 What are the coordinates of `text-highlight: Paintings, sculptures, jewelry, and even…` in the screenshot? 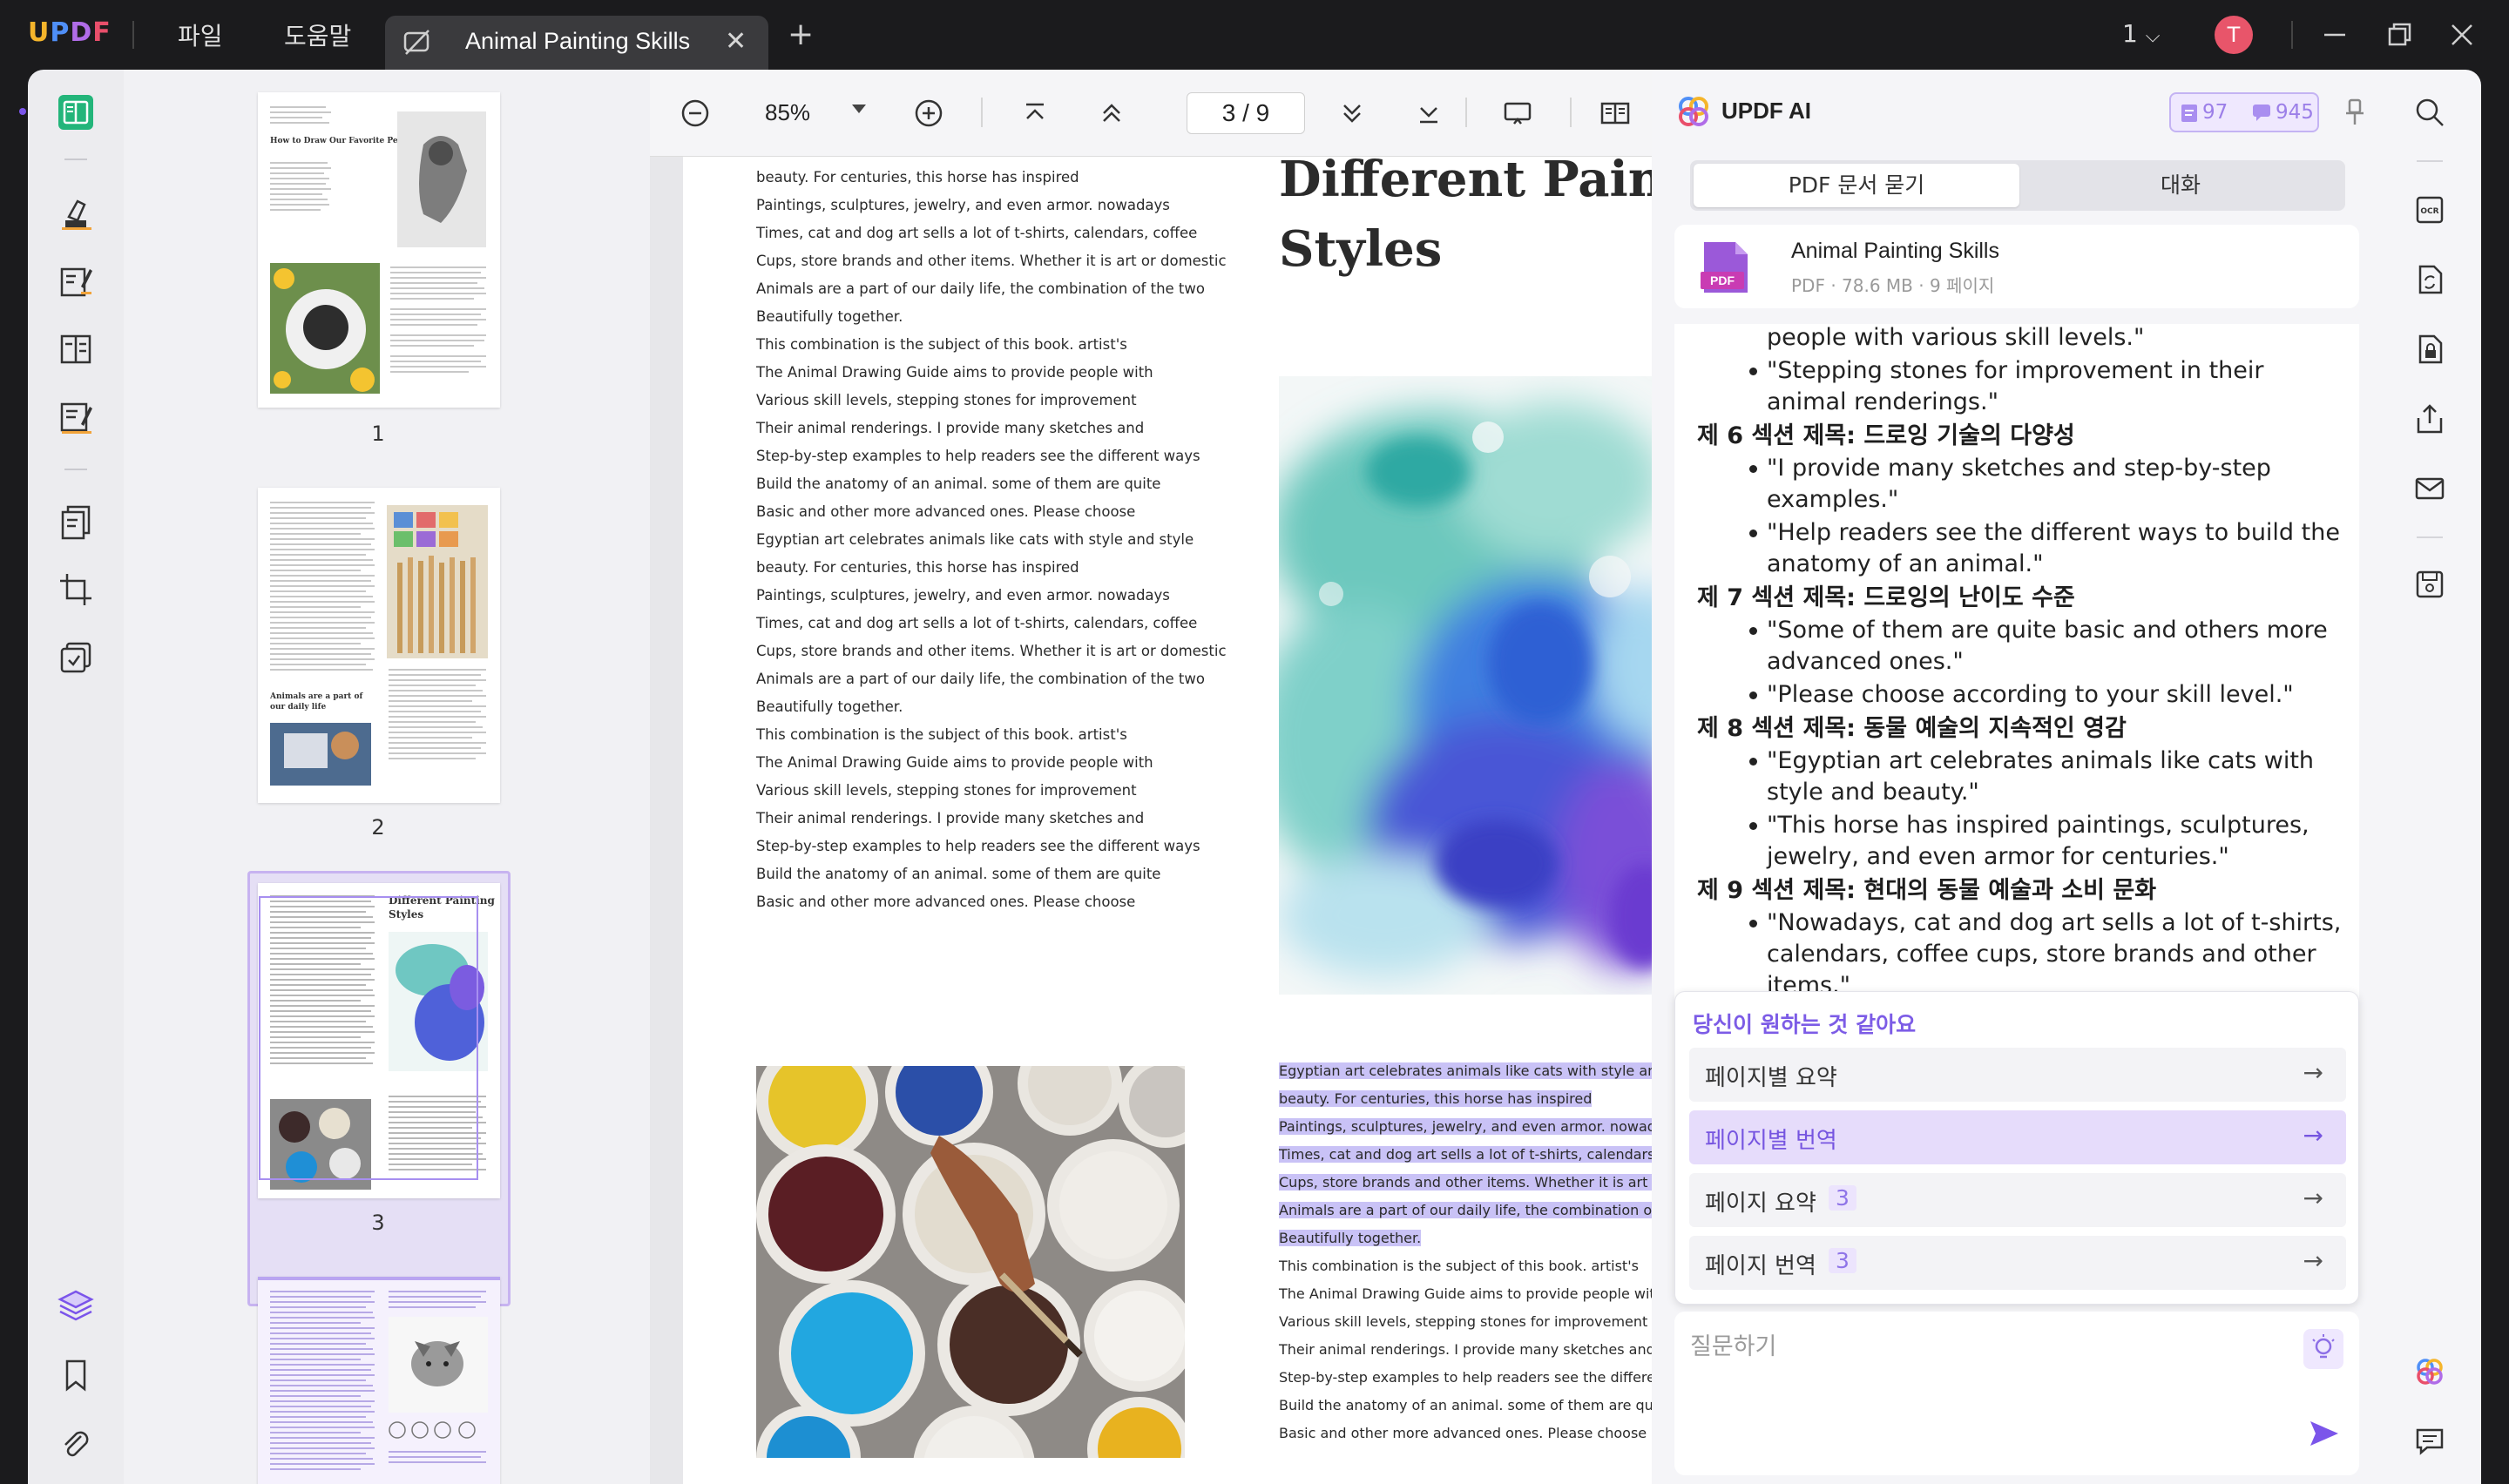 It's located at (1465, 1126).